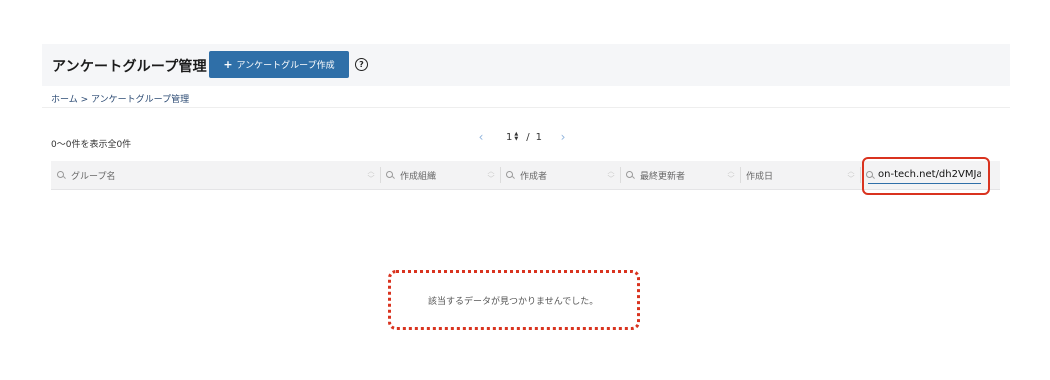 Image resolution: width=1050 pixels, height=380 pixels. Describe the element at coordinates (563, 137) in the screenshot. I see `next-page-icon: ›` at that location.